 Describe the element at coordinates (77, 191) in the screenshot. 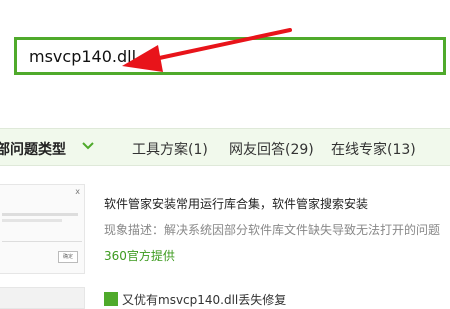

I see `thumbnail-close-icon: x` at that location.